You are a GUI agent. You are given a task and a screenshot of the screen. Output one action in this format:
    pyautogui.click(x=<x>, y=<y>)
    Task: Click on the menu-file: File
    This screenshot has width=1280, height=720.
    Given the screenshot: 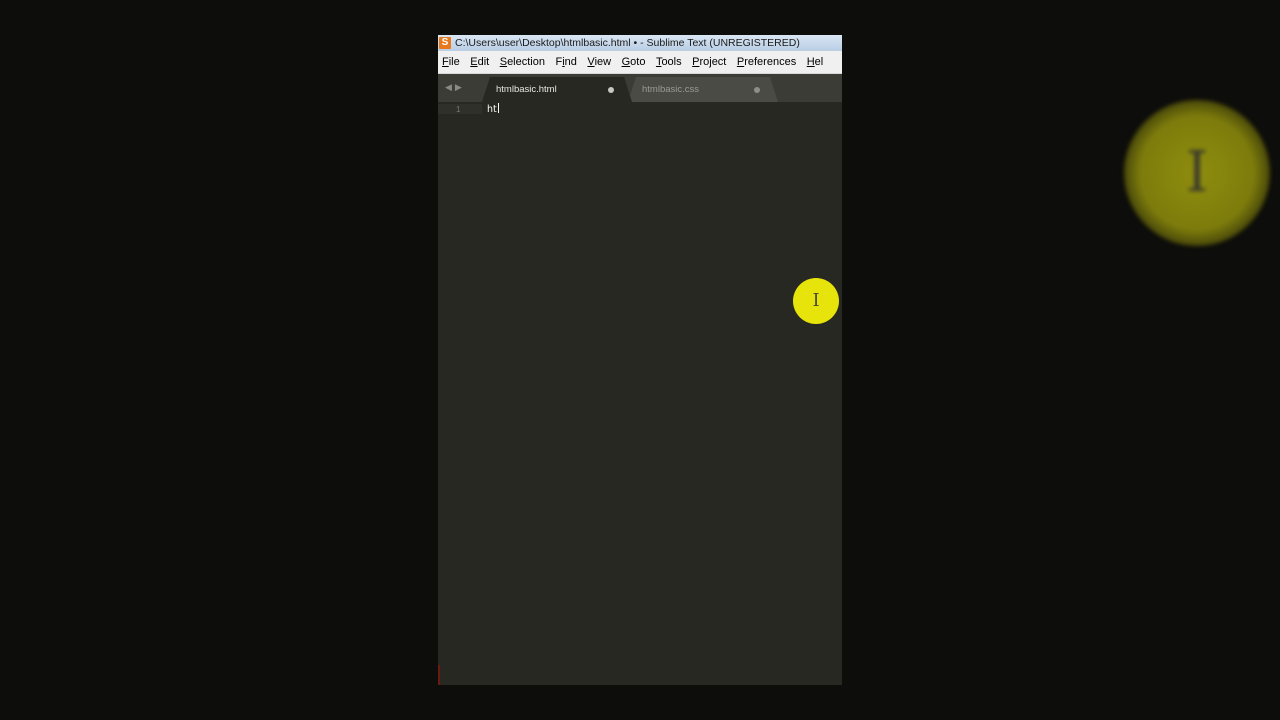 What is the action you would take?
    pyautogui.click(x=452, y=62)
    